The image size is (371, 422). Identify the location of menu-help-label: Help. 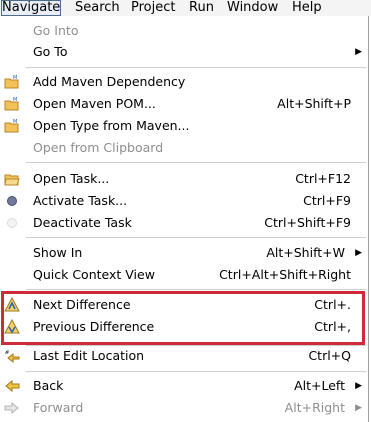
(307, 7).